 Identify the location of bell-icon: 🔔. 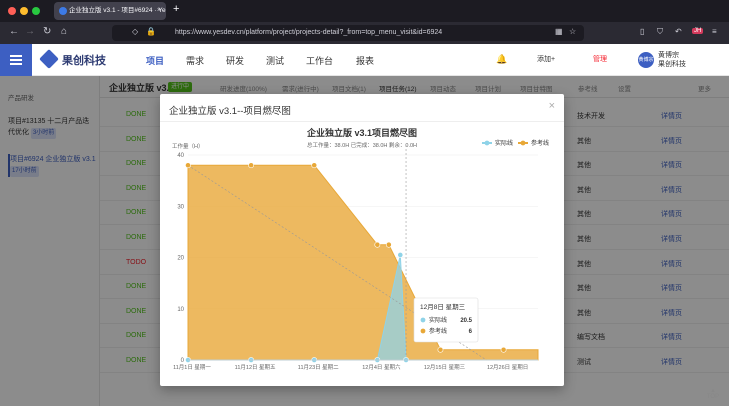
(501, 59).